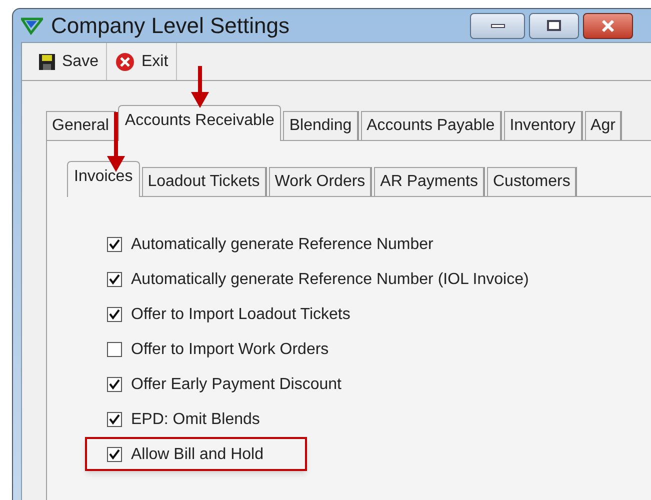  What do you see at coordinates (497, 25) in the screenshot?
I see `minimize-button` at bounding box center [497, 25].